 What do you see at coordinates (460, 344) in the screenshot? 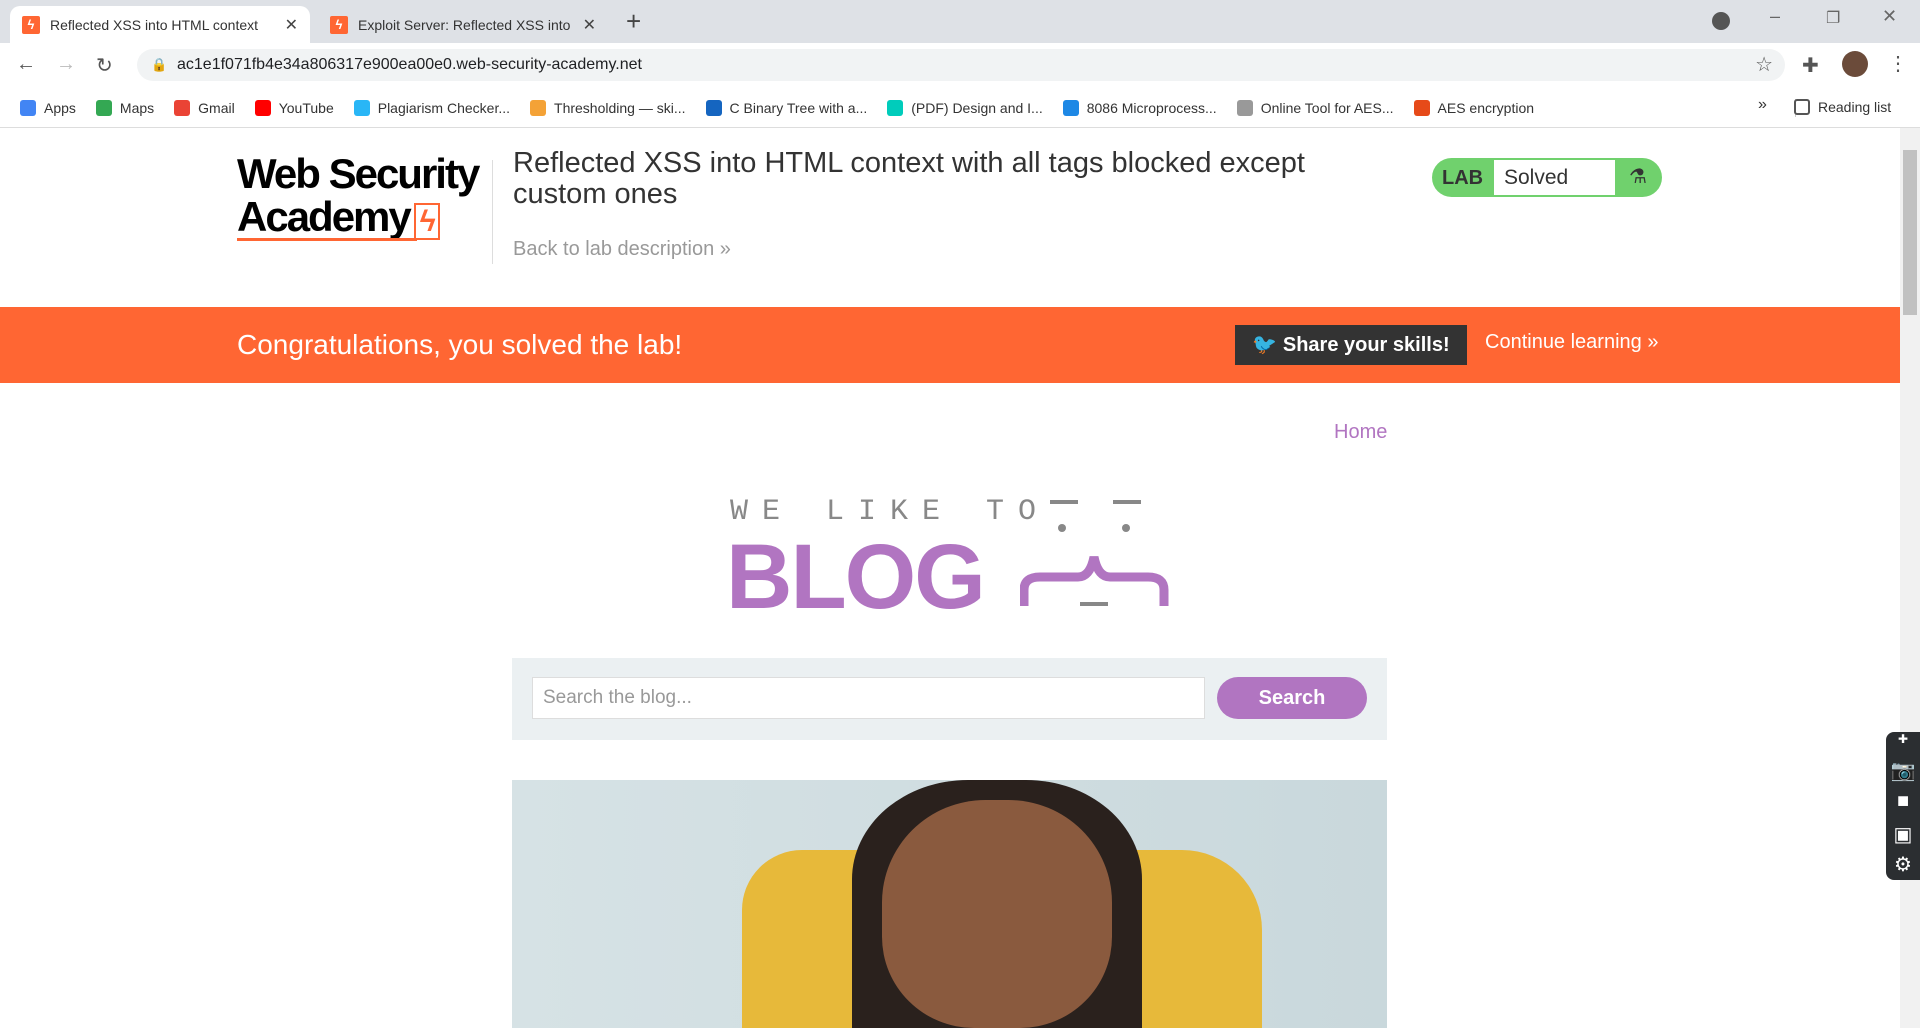
I see `congrats-message: Congratulations, you solved the lab!` at bounding box center [460, 344].